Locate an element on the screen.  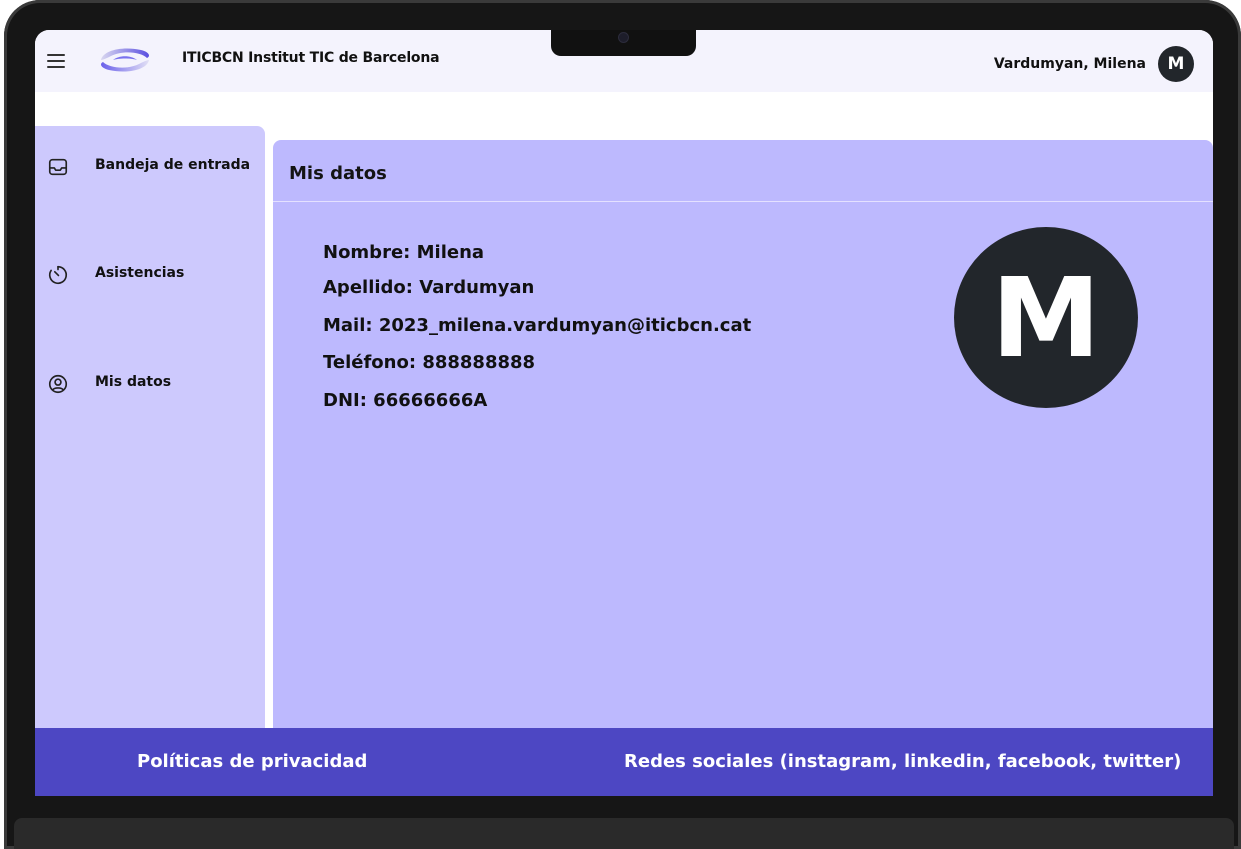
field-mail: Mail: 2023_milena.vardumyan@iticbcn.cat is located at coordinates (537, 325).